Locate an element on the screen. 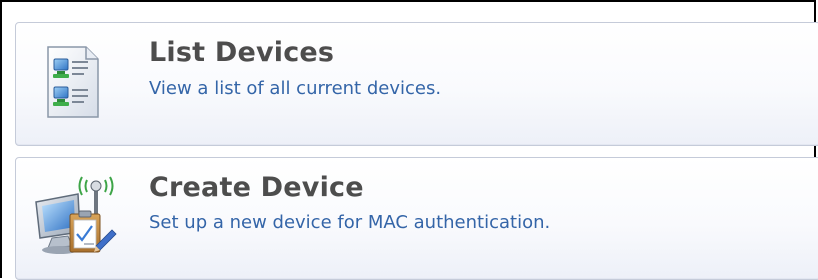 This screenshot has height=280, width=818. create-device-title: Create Device is located at coordinates (256, 187).